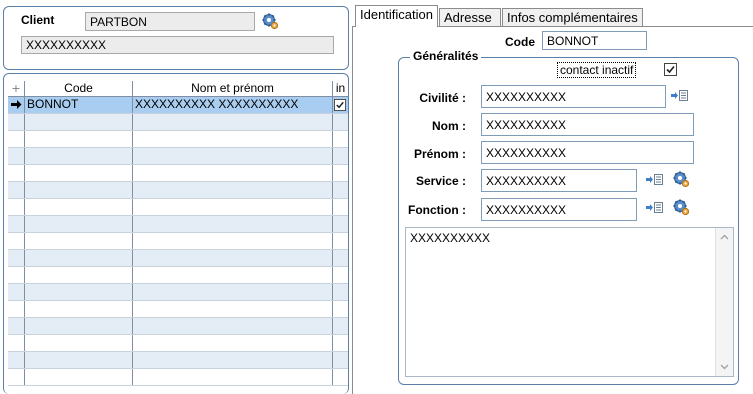 The height and width of the screenshot is (394, 753). Describe the element at coordinates (340, 105) in the screenshot. I see `cell-inactive-checkbox` at that location.